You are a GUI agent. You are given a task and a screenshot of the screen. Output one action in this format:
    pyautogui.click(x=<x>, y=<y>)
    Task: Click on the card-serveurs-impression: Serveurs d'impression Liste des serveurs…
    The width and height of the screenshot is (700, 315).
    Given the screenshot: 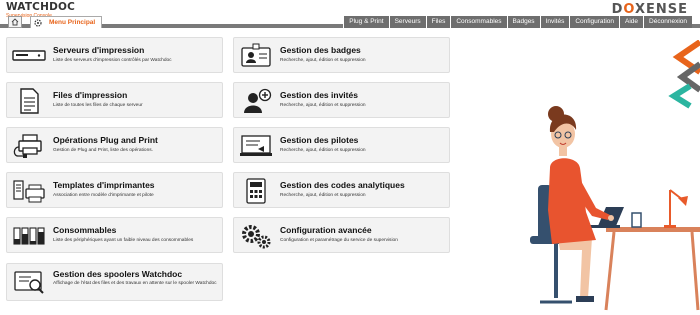 What is the action you would take?
    pyautogui.click(x=114, y=55)
    